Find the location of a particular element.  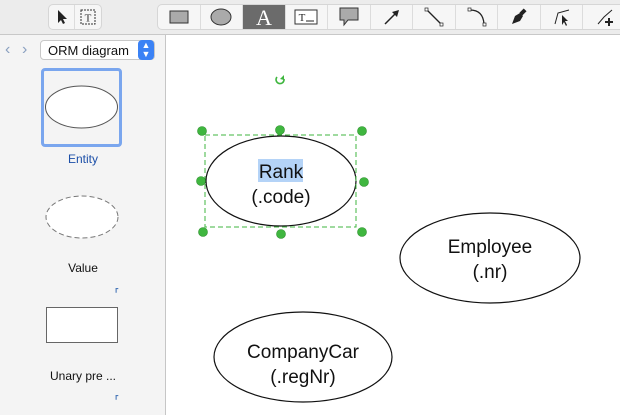

companycar-ref-mode: (.regNr) is located at coordinates (302, 377).